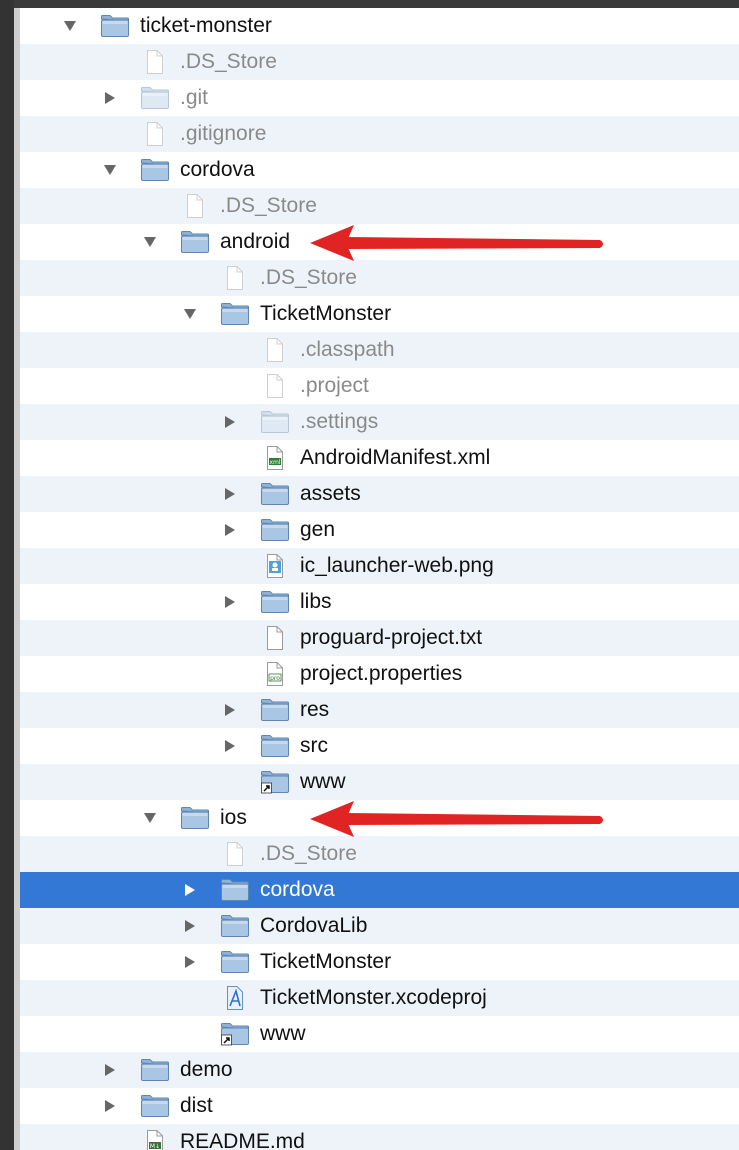 The image size is (739, 1150). What do you see at coordinates (373, 997) in the screenshot?
I see `tree-row-label: TicketMonster.xcodeproj` at bounding box center [373, 997].